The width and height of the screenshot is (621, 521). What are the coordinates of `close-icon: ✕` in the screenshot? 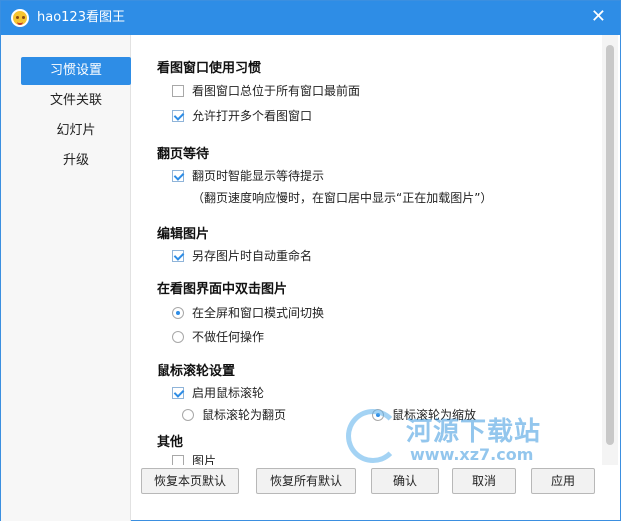 It's located at (598, 17).